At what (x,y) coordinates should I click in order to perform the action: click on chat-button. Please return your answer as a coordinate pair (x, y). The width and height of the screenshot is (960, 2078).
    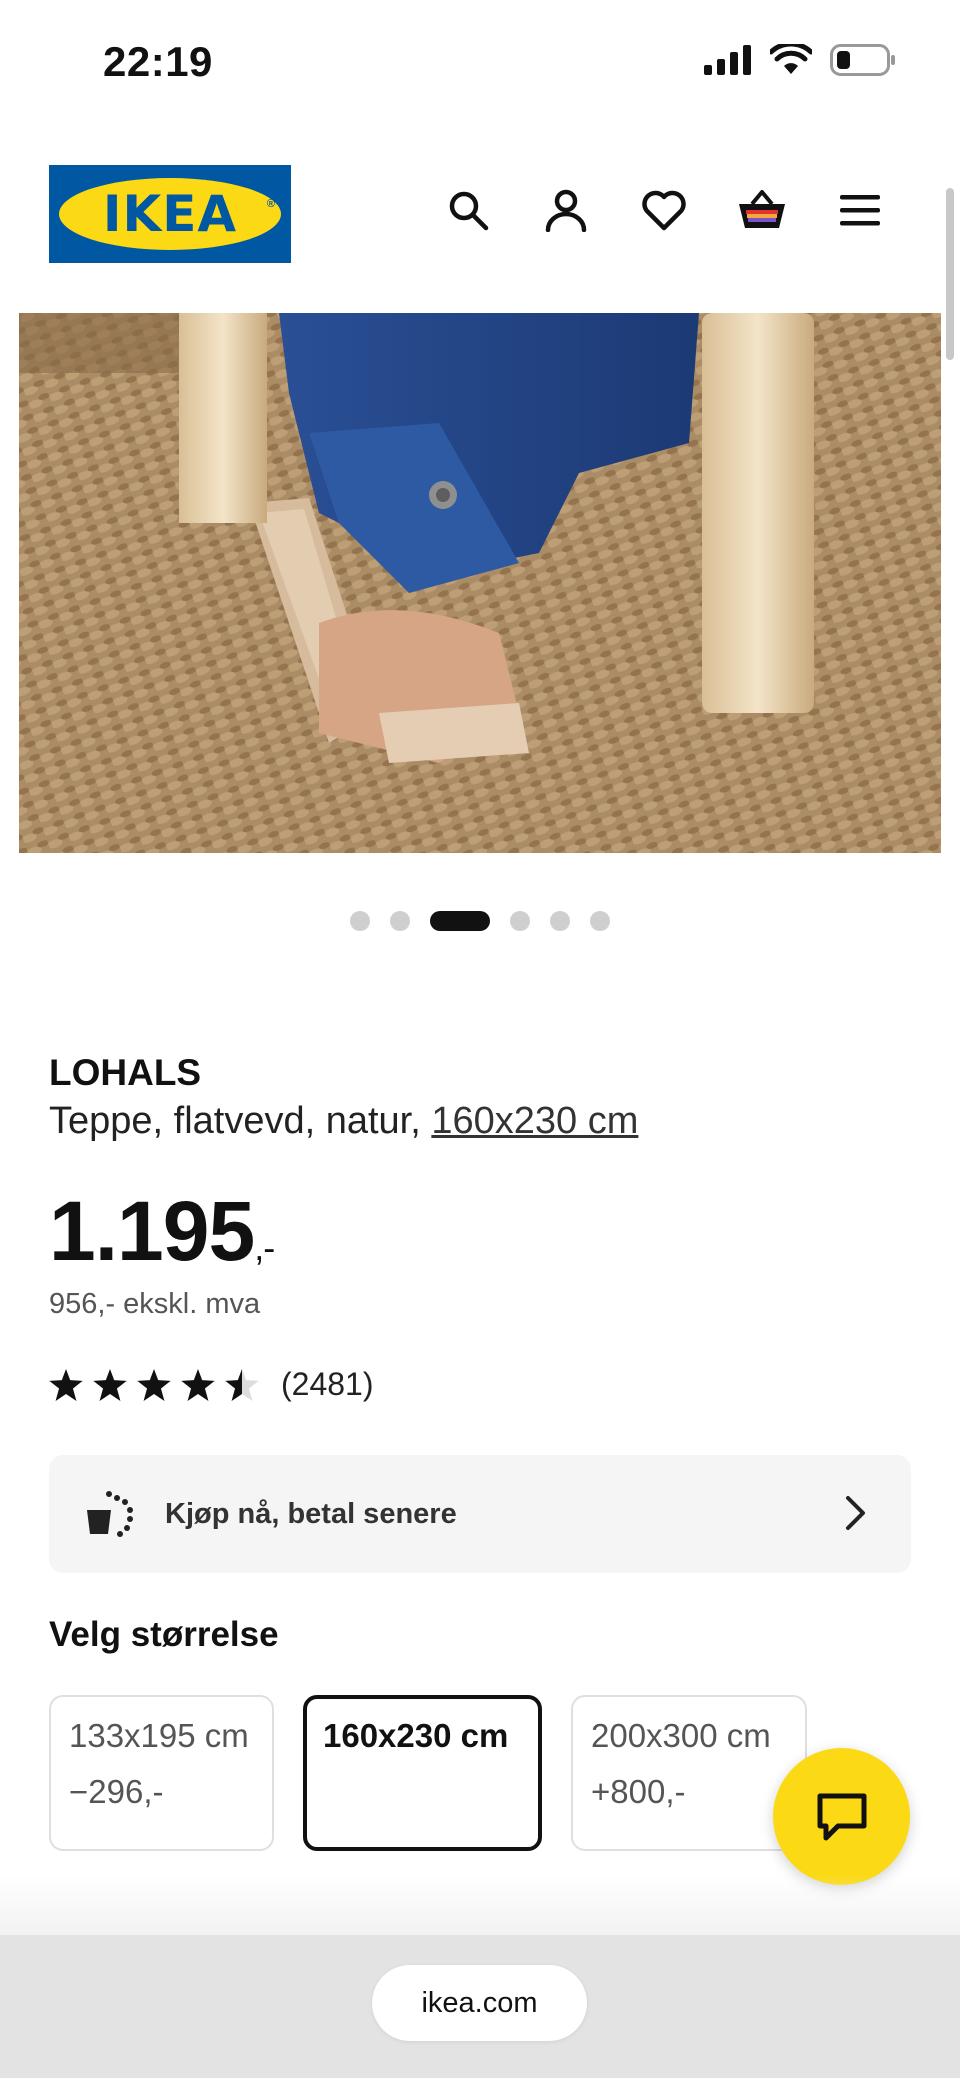
    Looking at the image, I should click on (841, 1816).